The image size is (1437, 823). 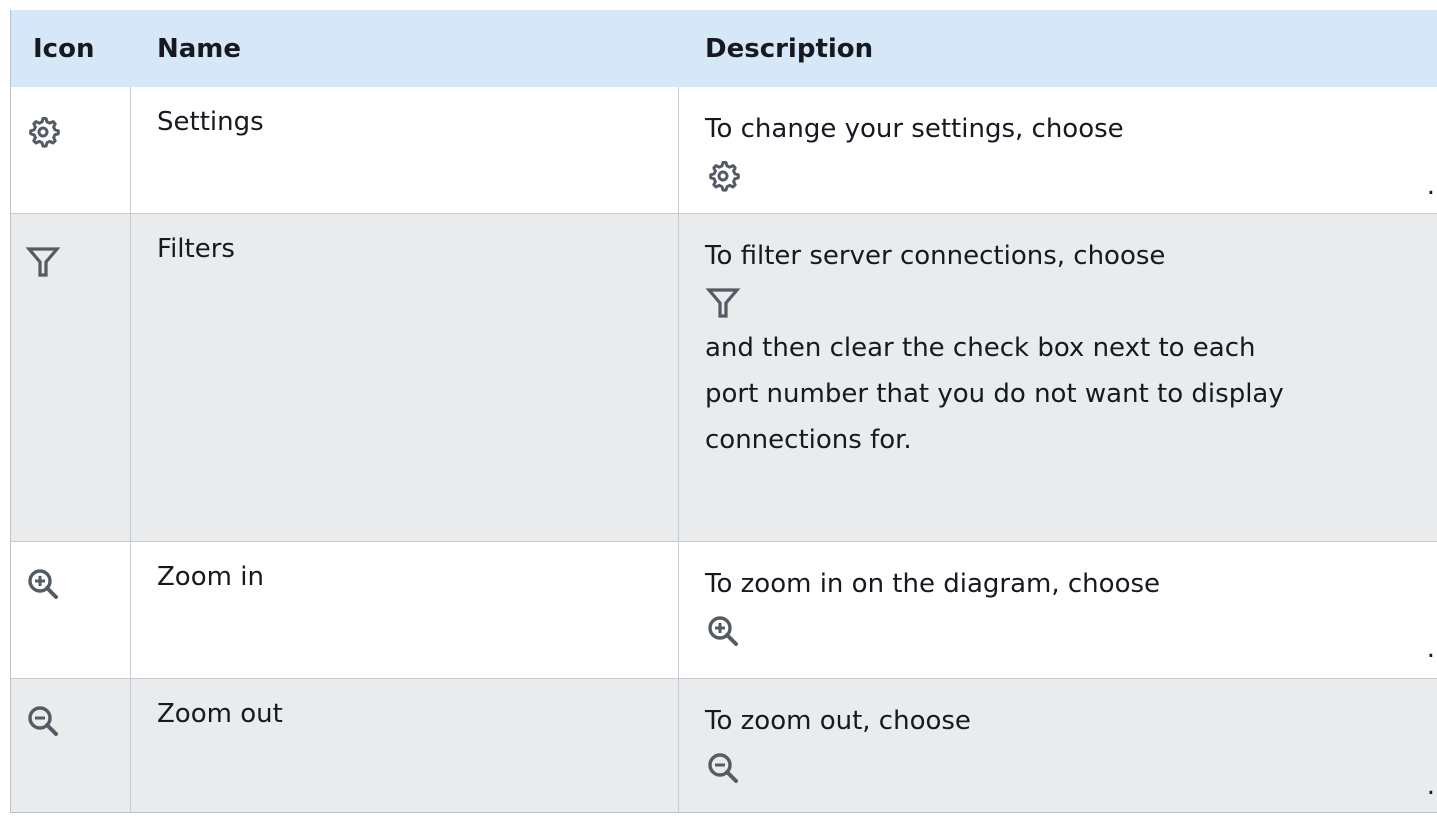 What do you see at coordinates (933, 584) in the screenshot?
I see `description-text: To zoom in on the diagram, choose` at bounding box center [933, 584].